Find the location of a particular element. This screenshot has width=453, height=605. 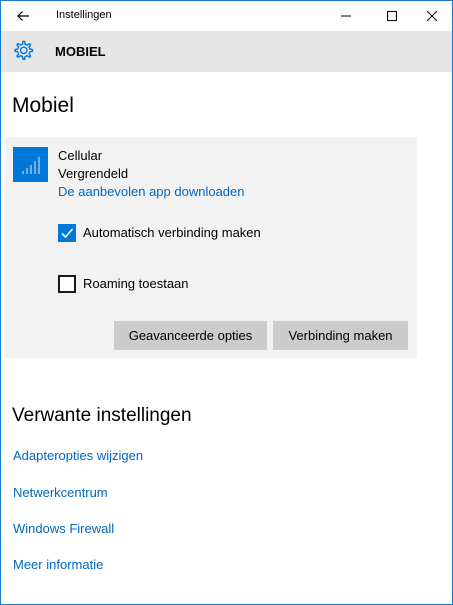

advanced-options-button: Geavanceerde opties is located at coordinates (190, 335).